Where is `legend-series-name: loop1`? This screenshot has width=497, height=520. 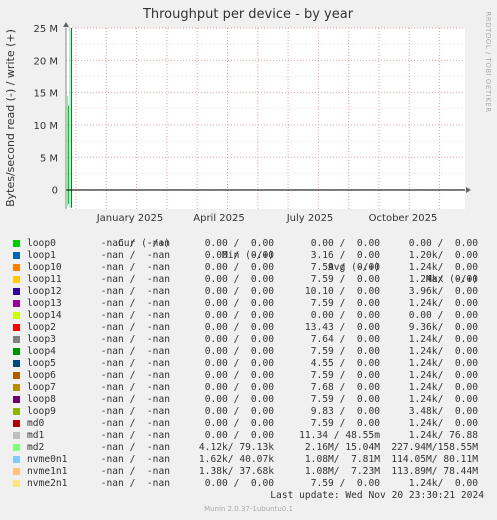 legend-series-name: loop1 is located at coordinates (41, 255).